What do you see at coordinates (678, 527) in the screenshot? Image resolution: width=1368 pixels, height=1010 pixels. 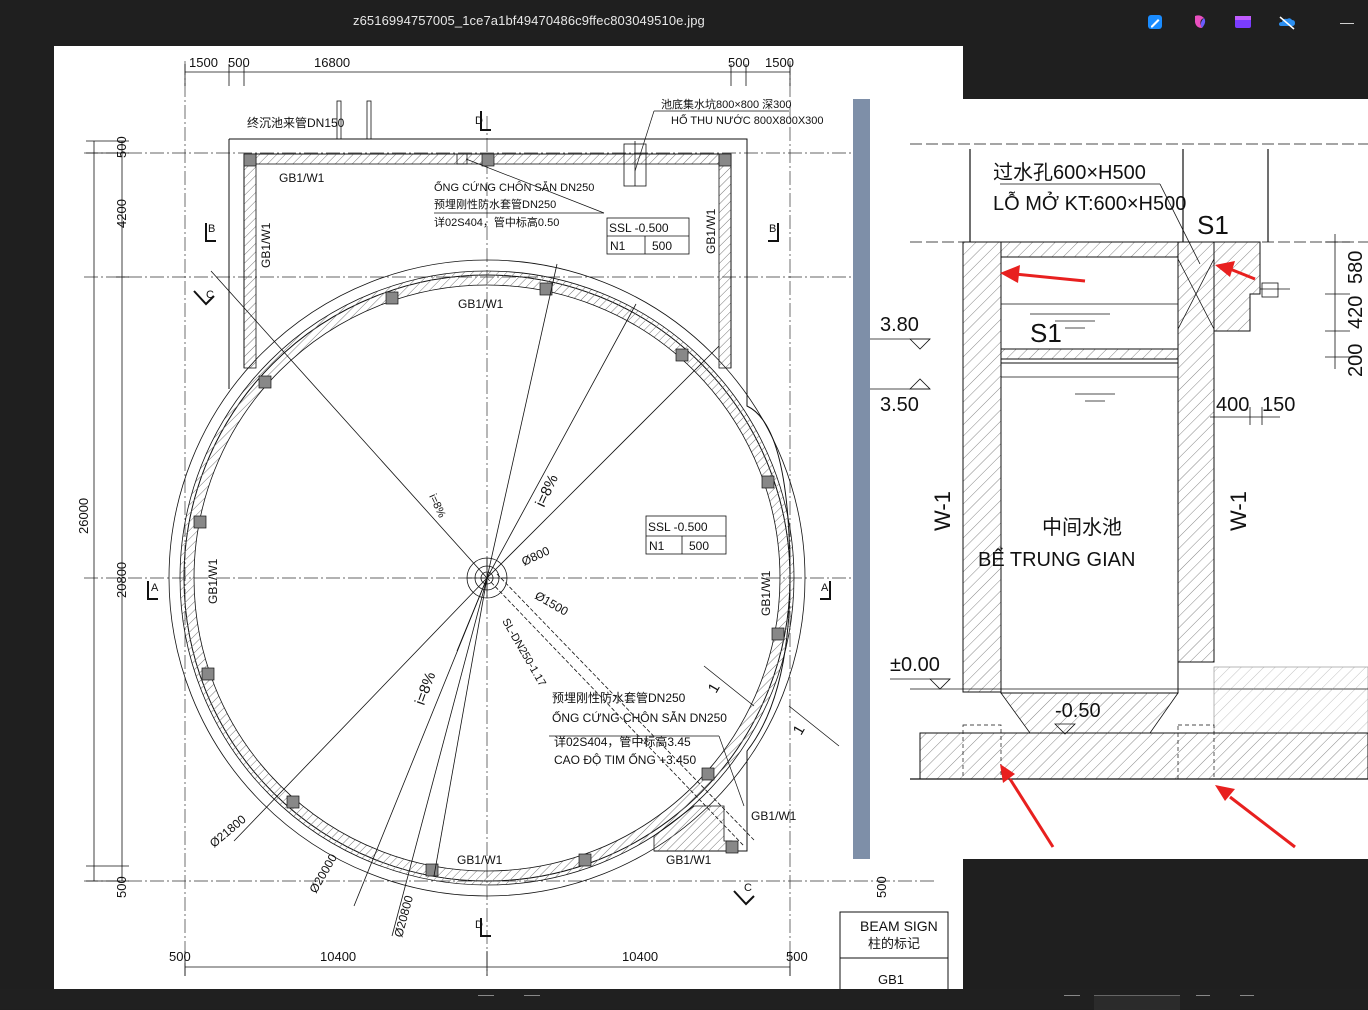 I see `ssl-mid: SSL -0.500` at bounding box center [678, 527].